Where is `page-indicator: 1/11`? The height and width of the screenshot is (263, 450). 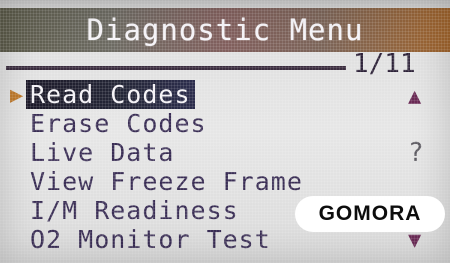 page-indicator: 1/11 is located at coordinates (384, 64).